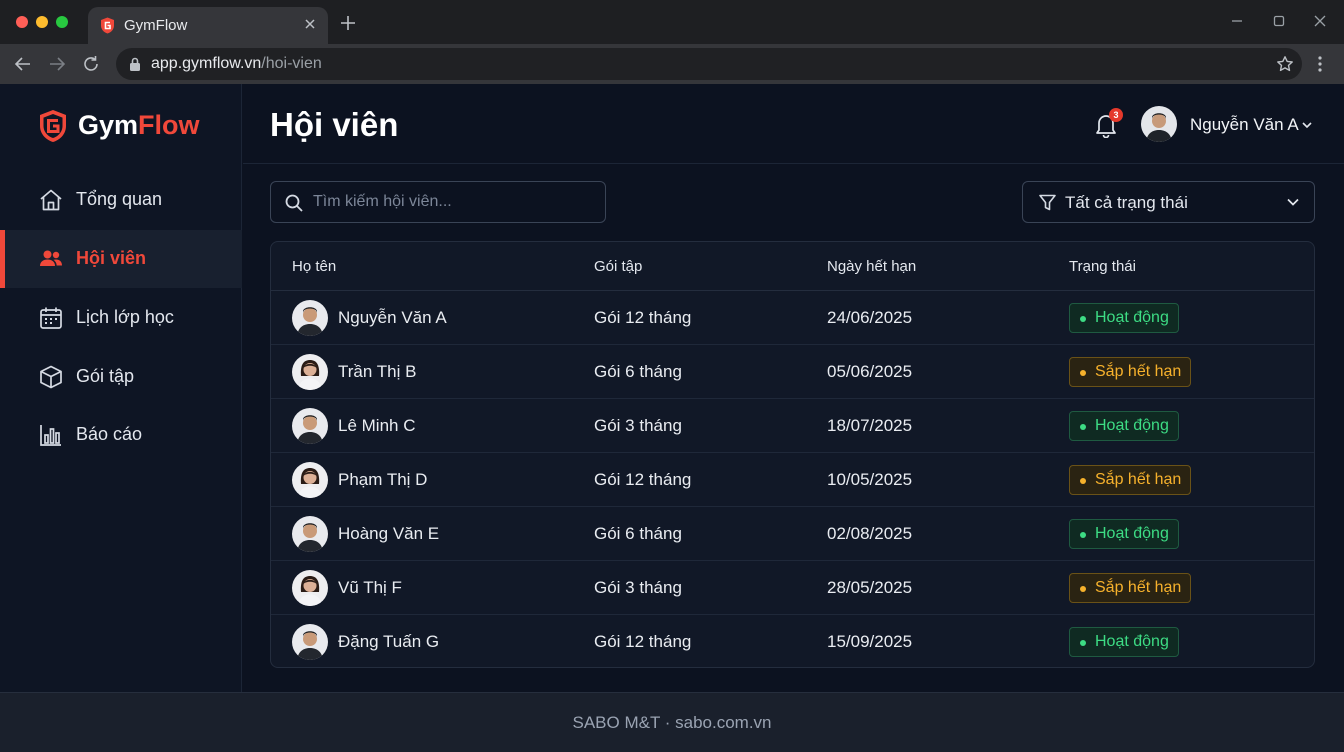  Describe the element at coordinates (377, 372) in the screenshot. I see `member-name: Trần Thị B` at that location.